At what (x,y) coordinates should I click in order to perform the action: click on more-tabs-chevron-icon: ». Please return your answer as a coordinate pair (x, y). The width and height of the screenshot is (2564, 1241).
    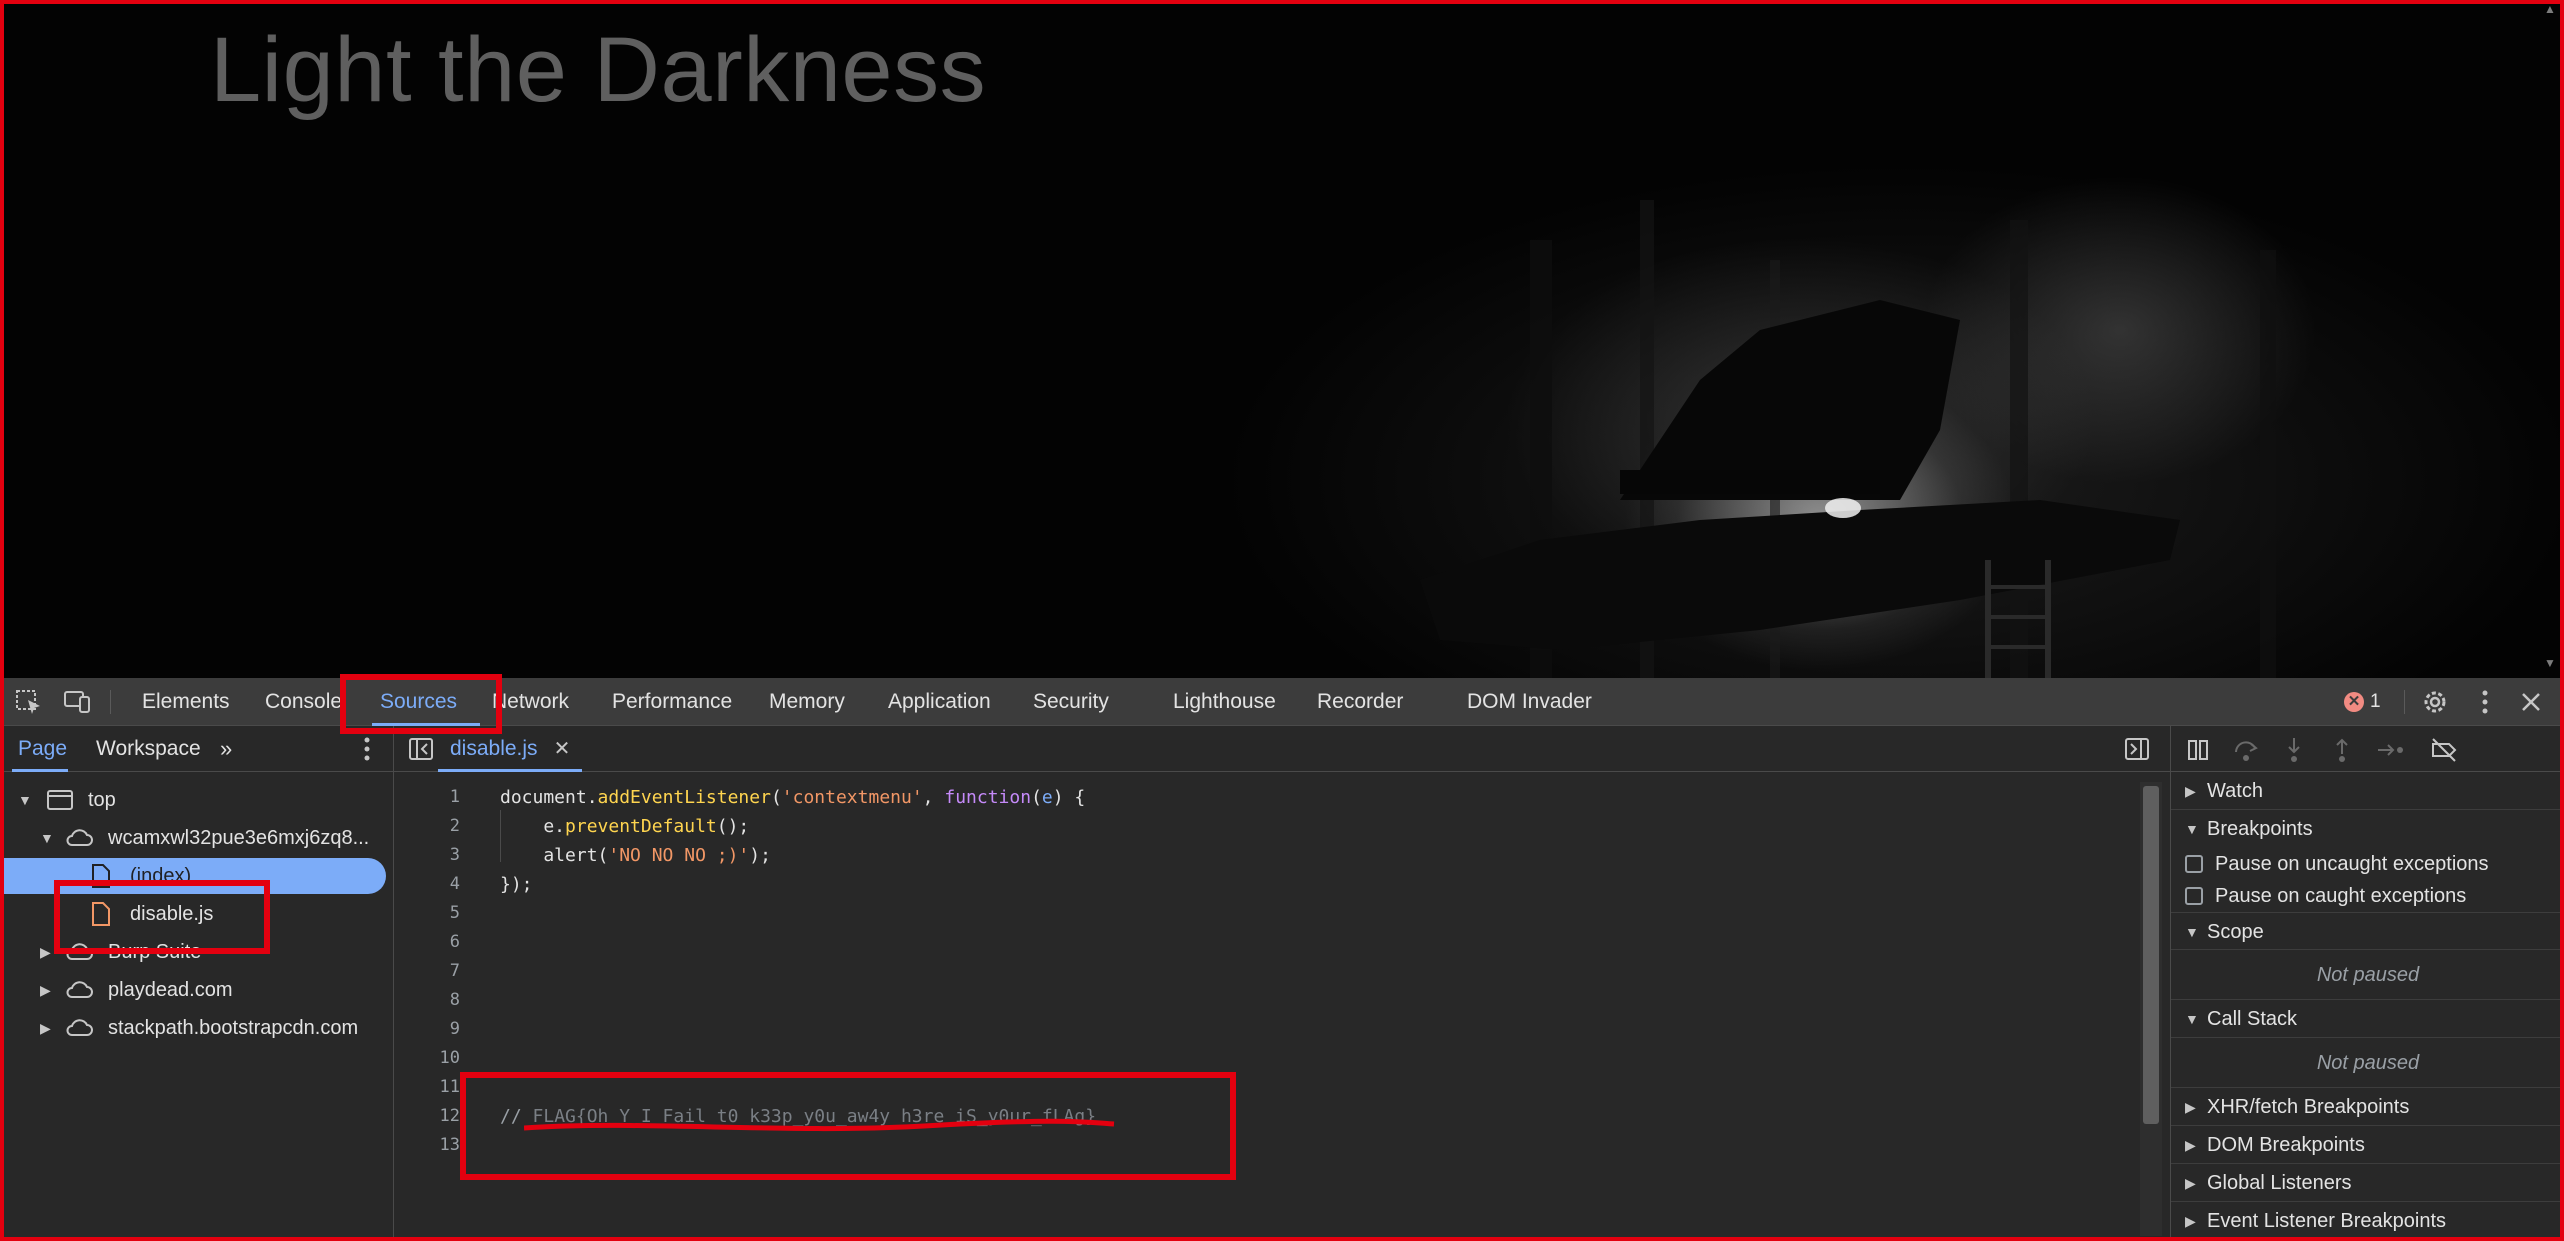
    Looking at the image, I should click on (226, 749).